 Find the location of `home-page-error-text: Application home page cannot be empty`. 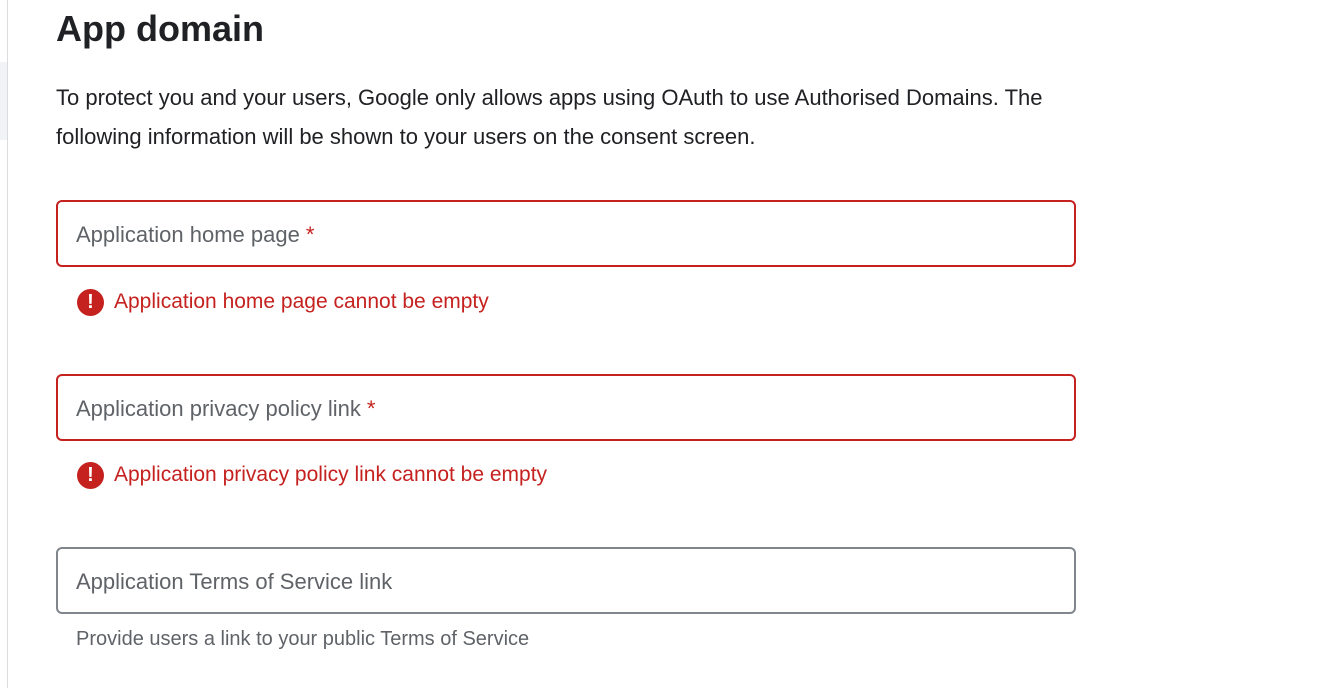

home-page-error-text: Application home page cannot be empty is located at coordinates (301, 301).